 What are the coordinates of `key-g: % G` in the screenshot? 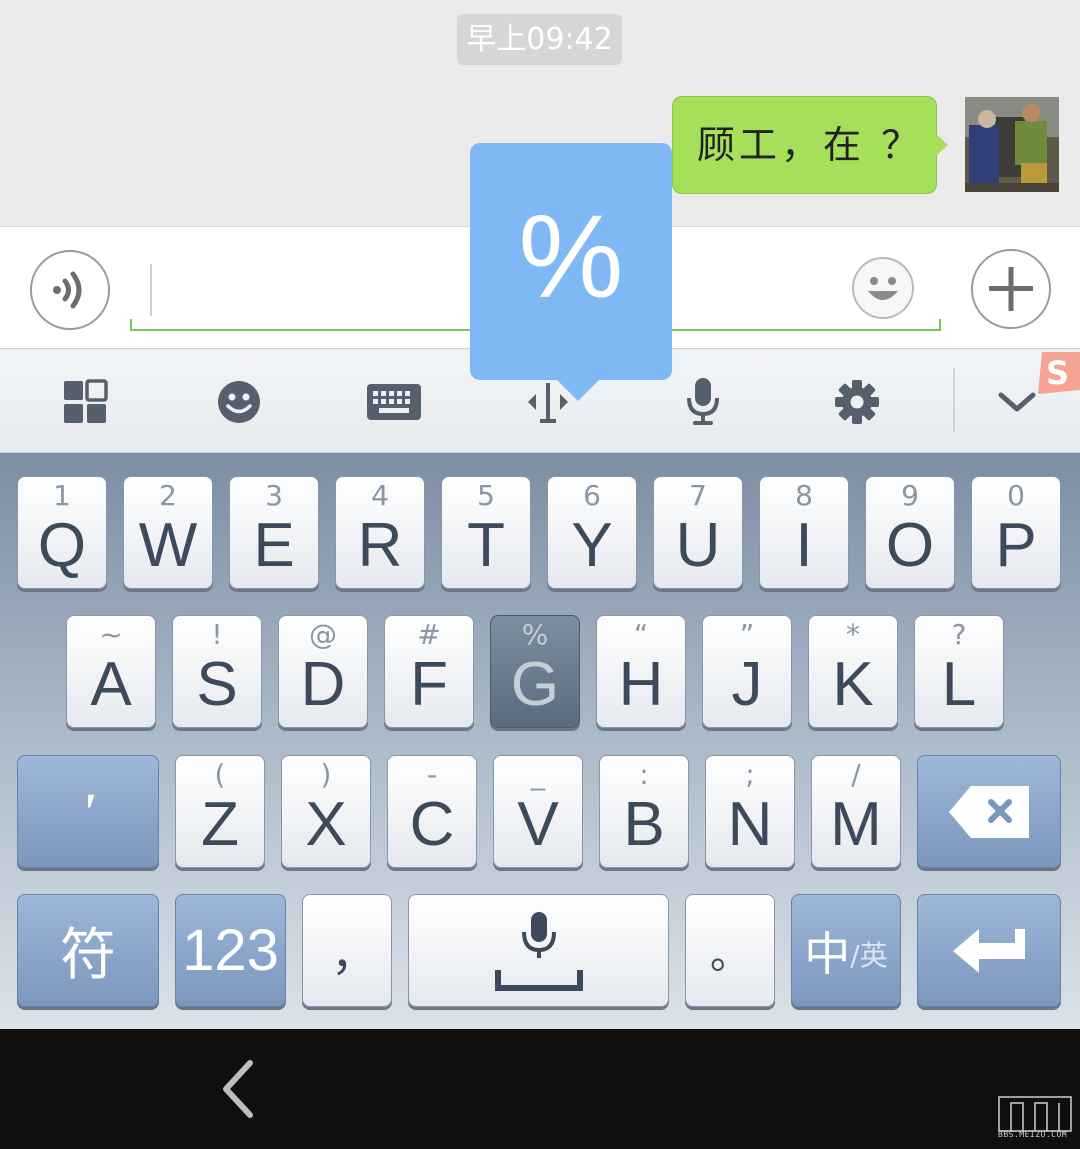 It's located at (535, 671).